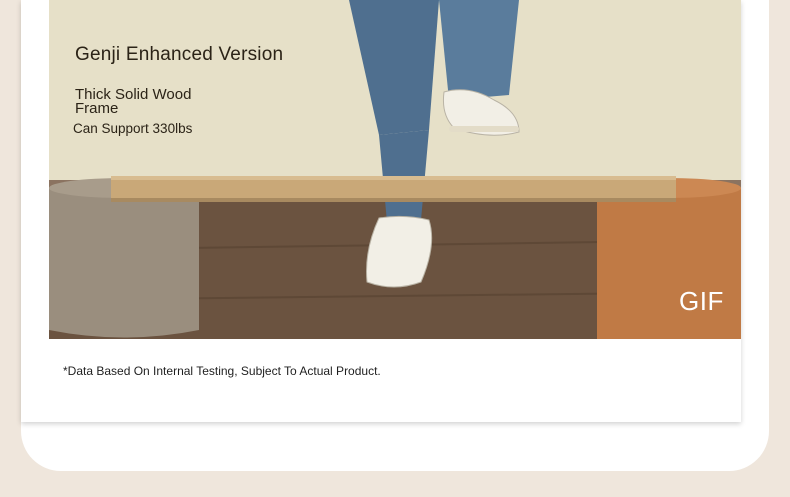 Image resolution: width=790 pixels, height=497 pixels. What do you see at coordinates (133, 128) in the screenshot?
I see `capacity-text: Can Support 330lbs` at bounding box center [133, 128].